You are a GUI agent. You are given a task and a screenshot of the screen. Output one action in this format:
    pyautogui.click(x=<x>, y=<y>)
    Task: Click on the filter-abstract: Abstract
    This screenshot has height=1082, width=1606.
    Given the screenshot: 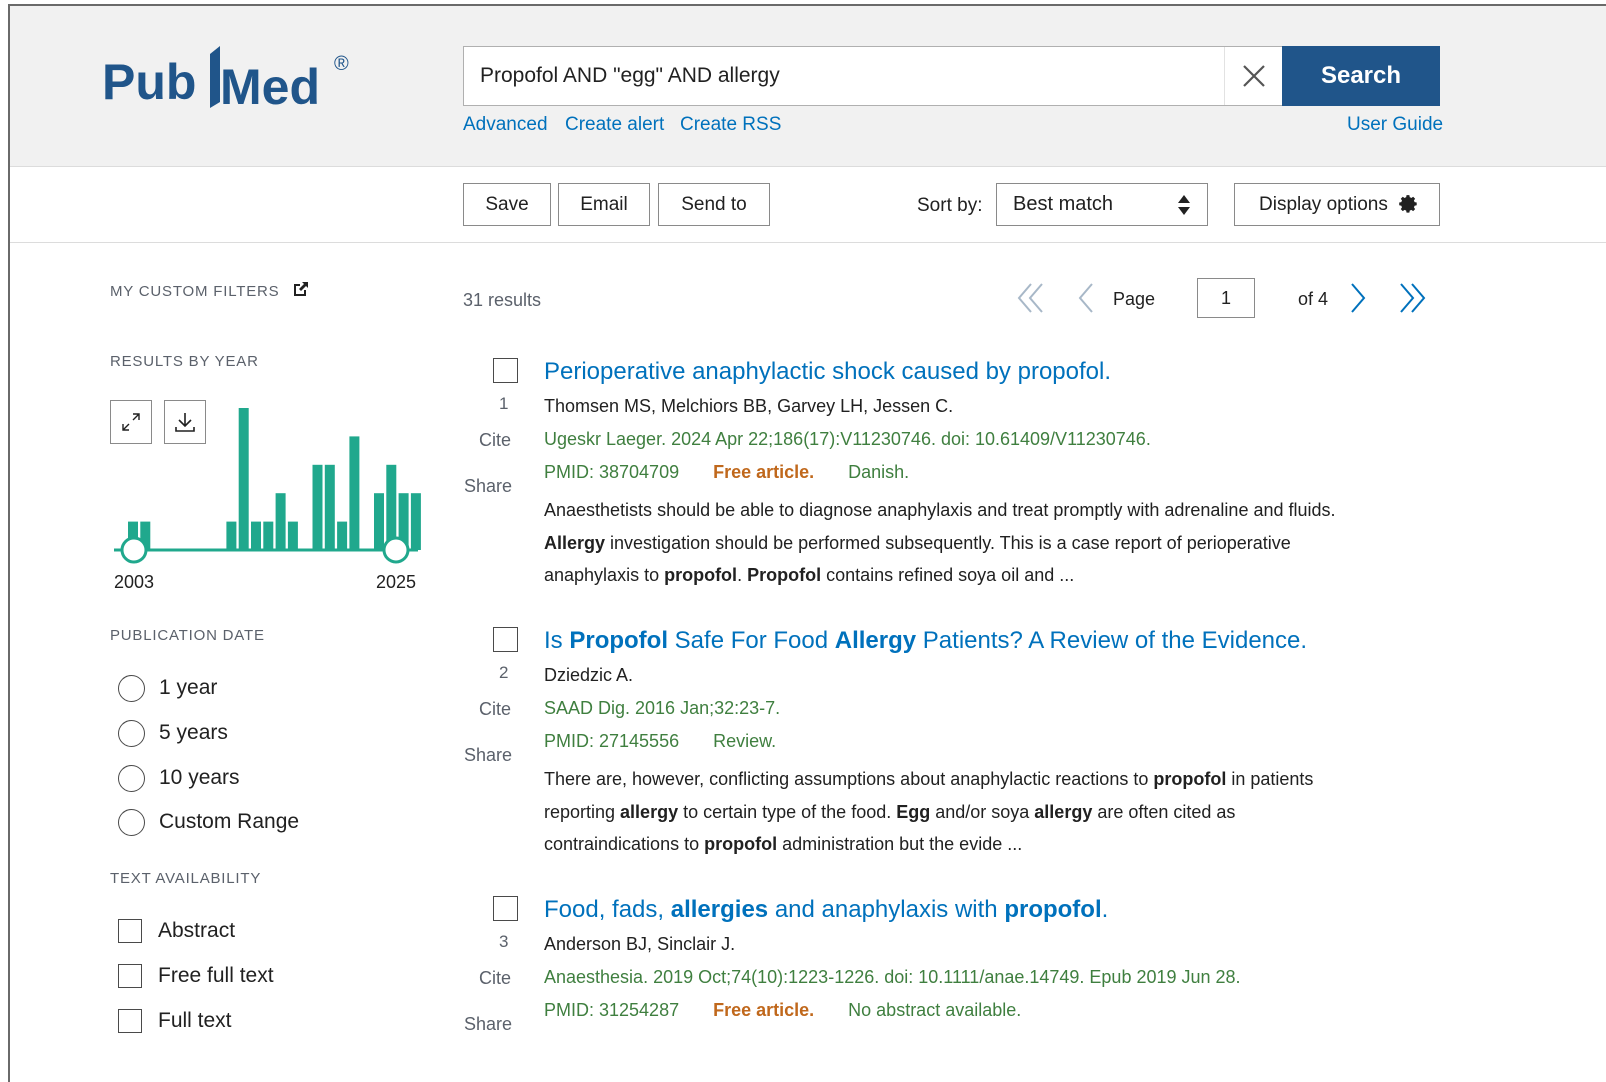 What is the action you would take?
    pyautogui.click(x=176, y=931)
    